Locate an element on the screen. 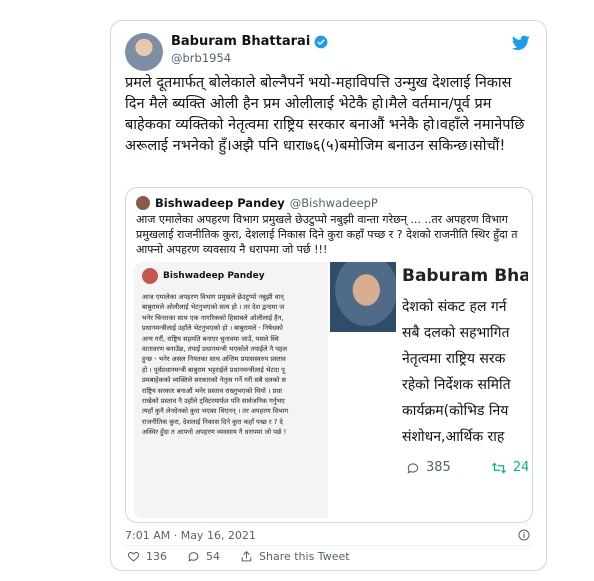 The image size is (594, 581). reply-count: 54 is located at coordinates (213, 556).